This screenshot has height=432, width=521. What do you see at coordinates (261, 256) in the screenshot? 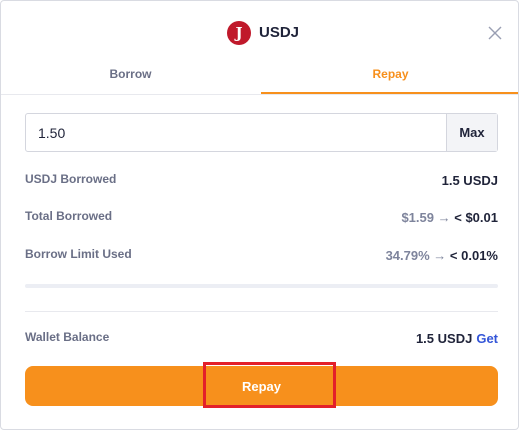
I see `borrow-limit-row: Borrow Limit Used 34.79% → < 0.01%` at bounding box center [261, 256].